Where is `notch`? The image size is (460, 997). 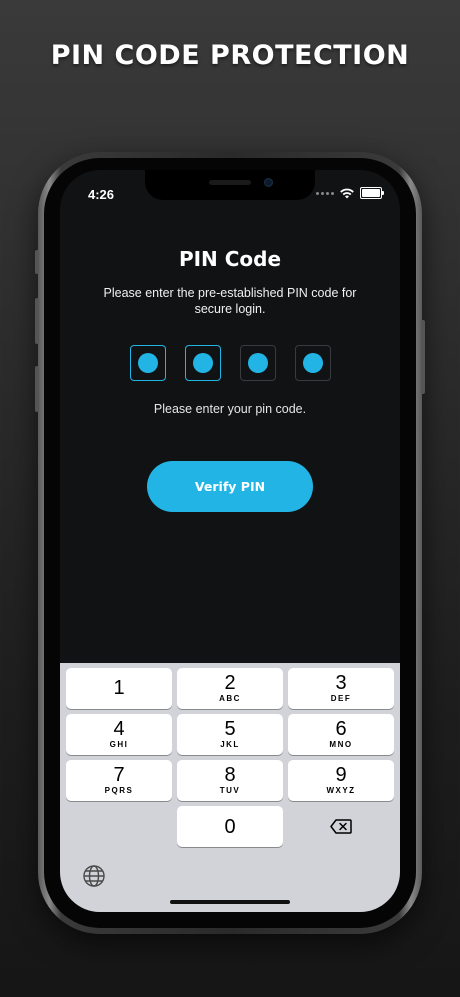 notch is located at coordinates (230, 185).